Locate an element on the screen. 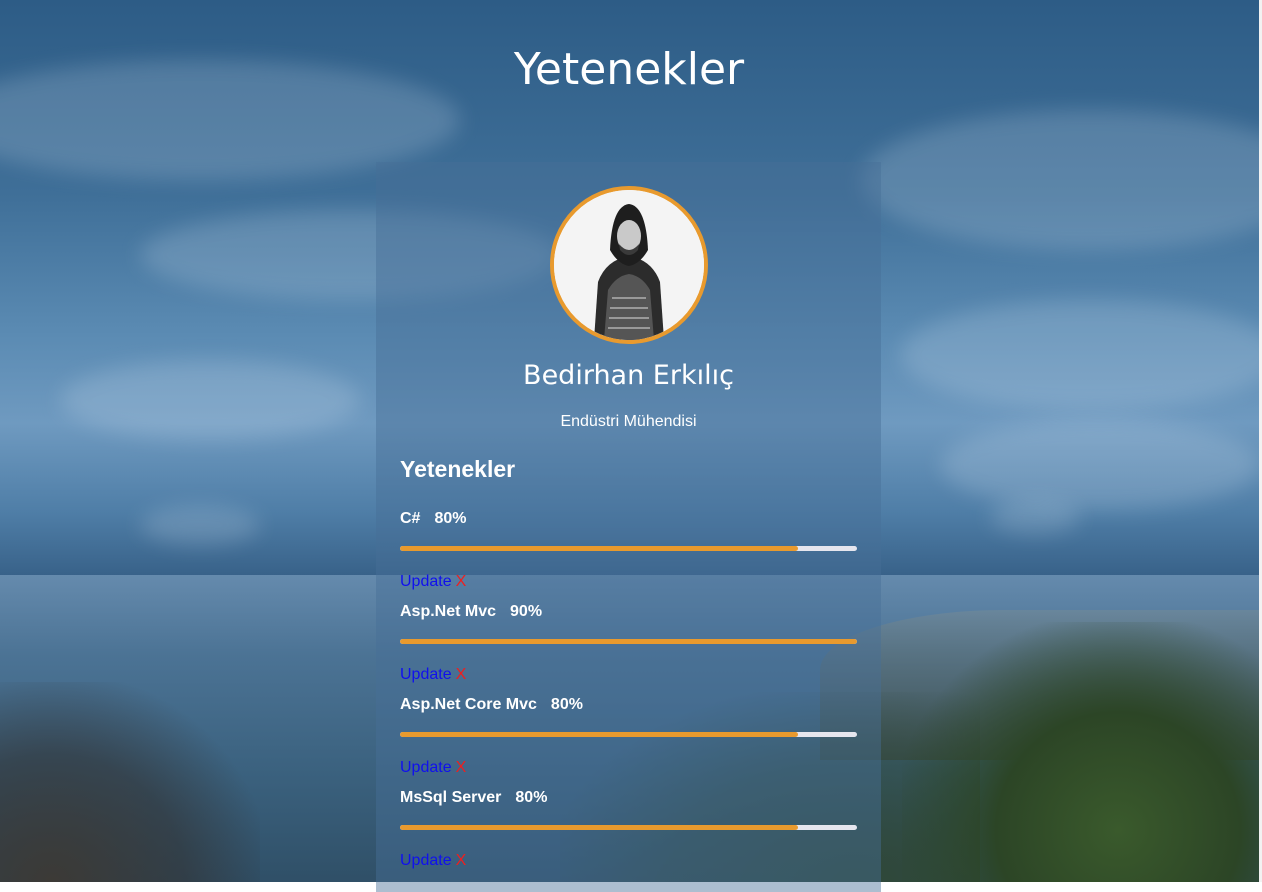 The width and height of the screenshot is (1262, 892). skill-percent: 90% is located at coordinates (526, 611).